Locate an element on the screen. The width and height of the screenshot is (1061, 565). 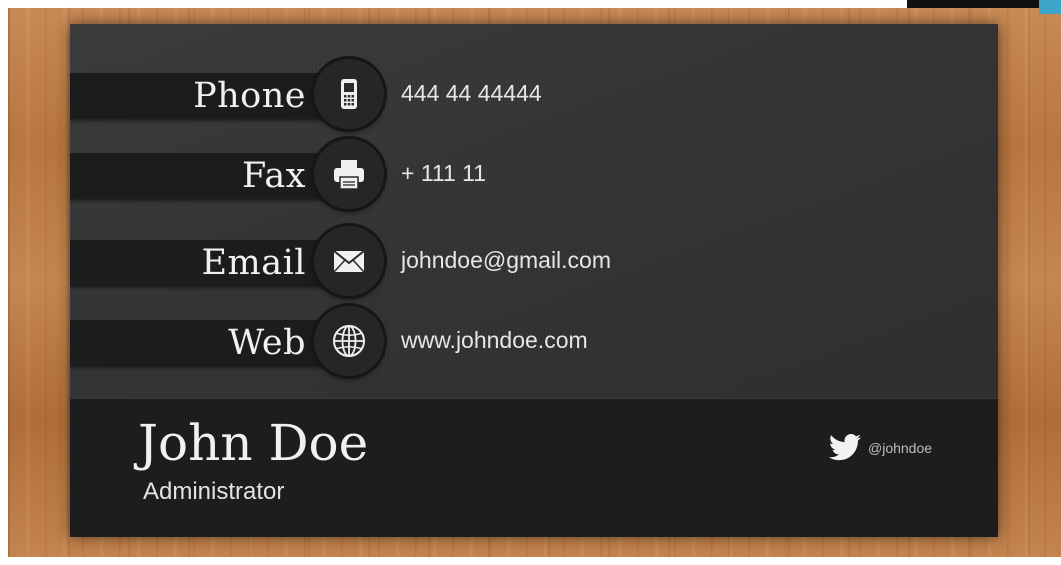
row-label: Email is located at coordinates (253, 263).